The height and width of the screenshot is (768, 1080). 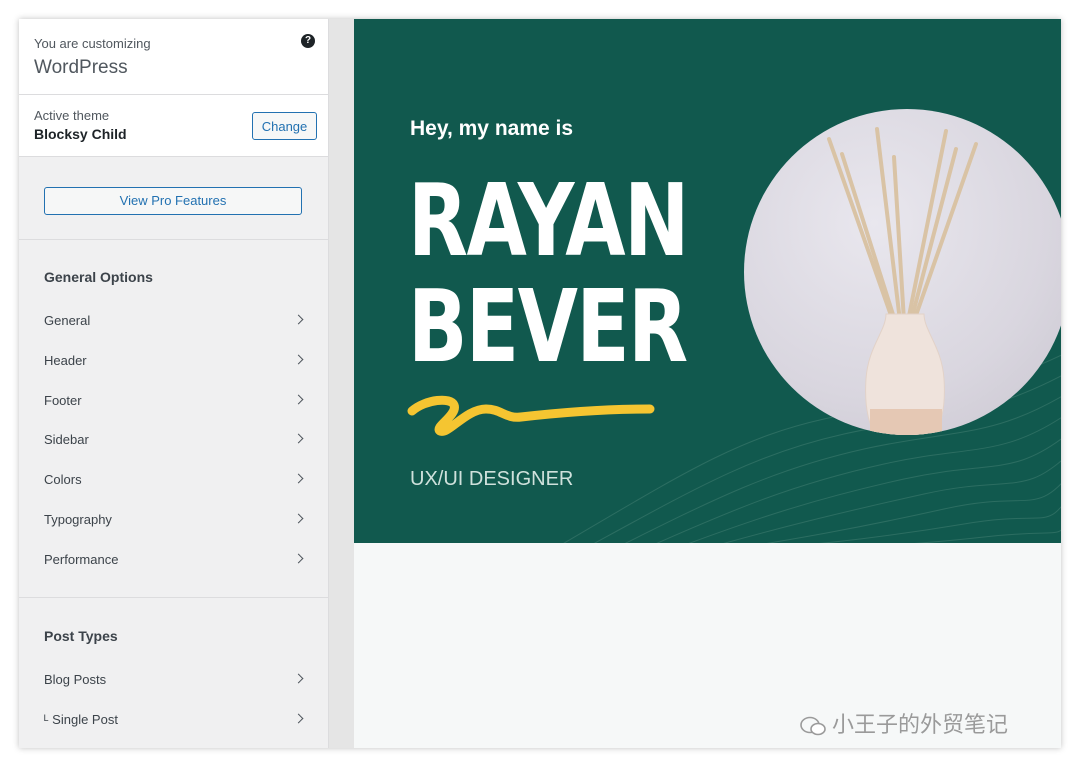 I want to click on preview-gutter, so click(x=341, y=383).